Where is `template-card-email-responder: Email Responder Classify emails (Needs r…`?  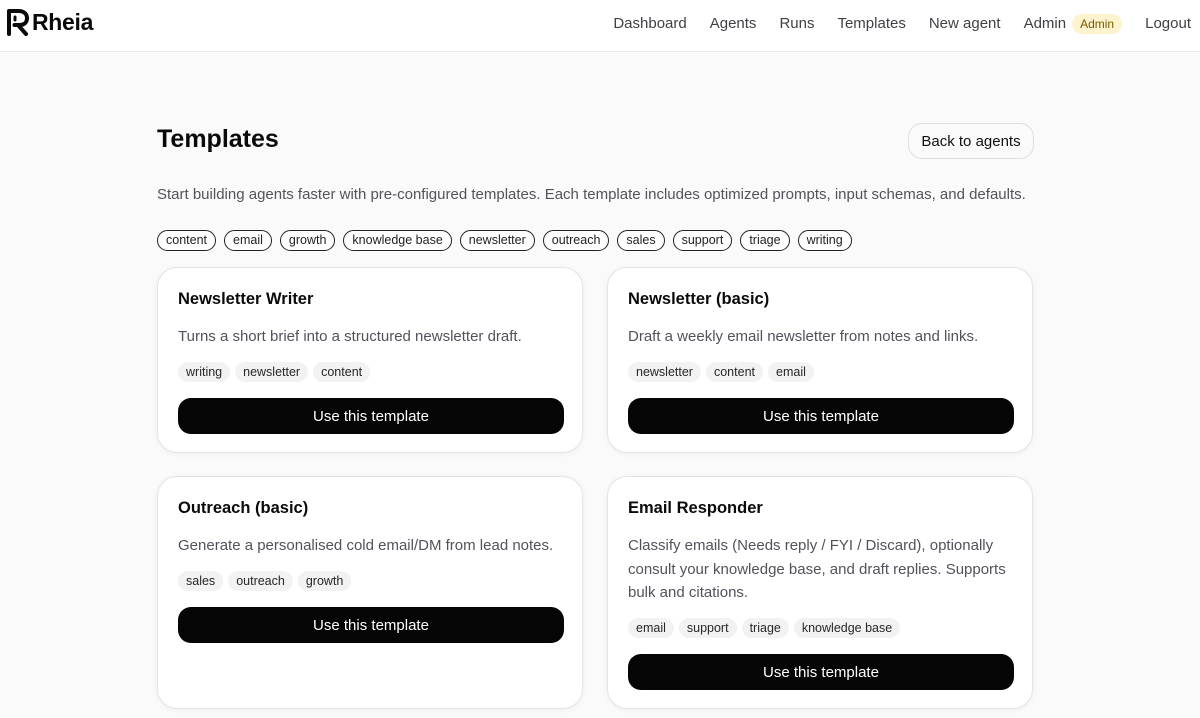 template-card-email-responder: Email Responder Classify emails (Needs r… is located at coordinates (820, 592).